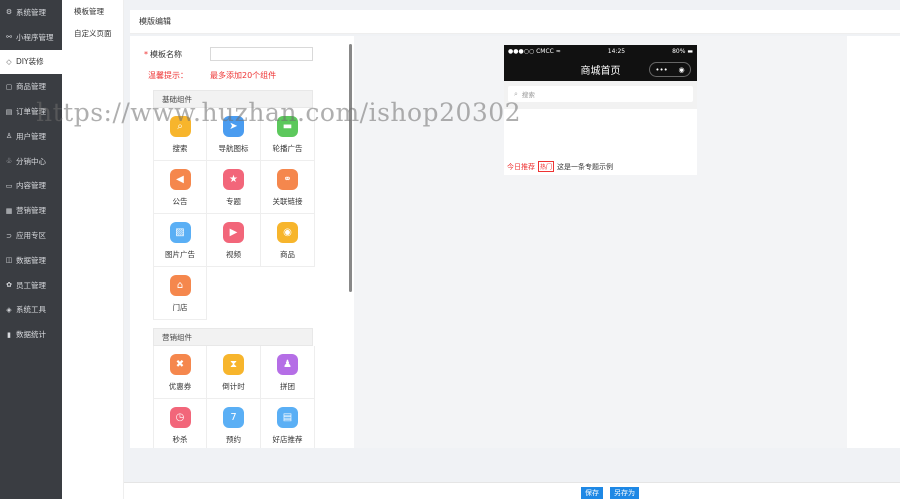 This screenshot has height=499, width=900. Describe the element at coordinates (9, 285) in the screenshot. I see `staff-icon: ✿` at that location.